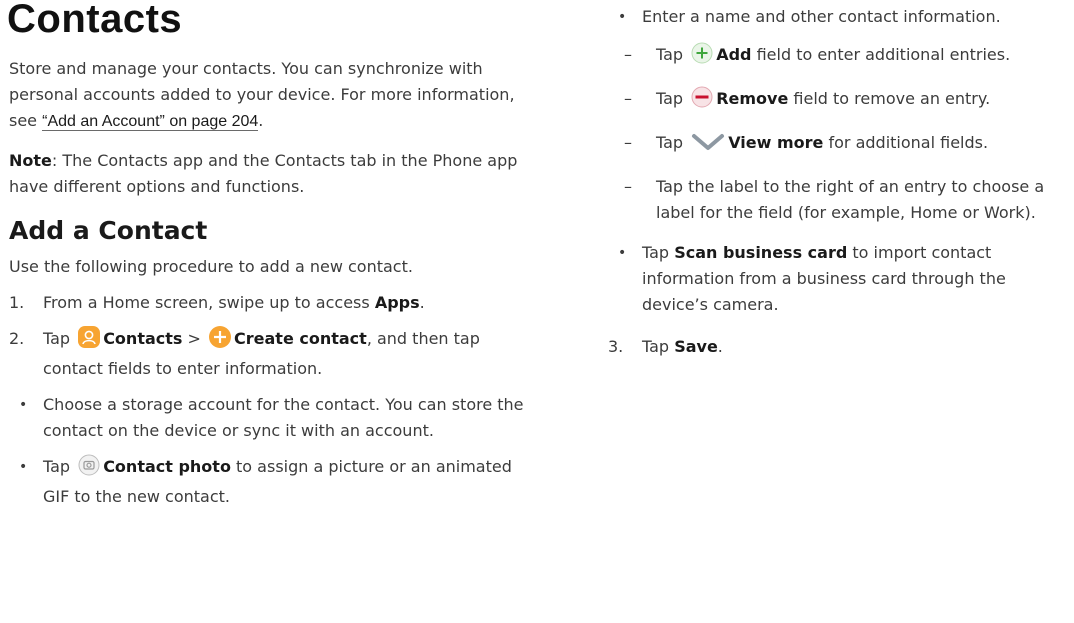 The image size is (1074, 623). Describe the element at coordinates (89, 469) in the screenshot. I see `camera-icon` at that location.